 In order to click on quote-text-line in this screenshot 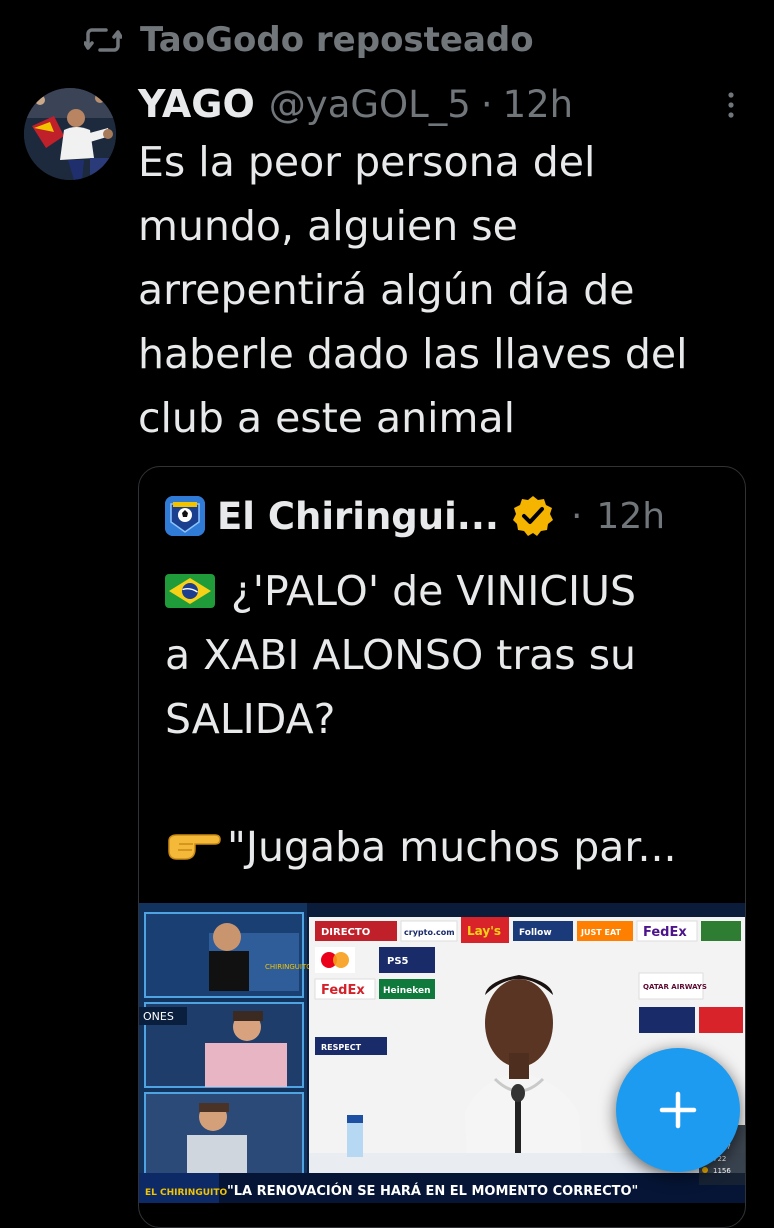, I will do `click(450, 783)`.